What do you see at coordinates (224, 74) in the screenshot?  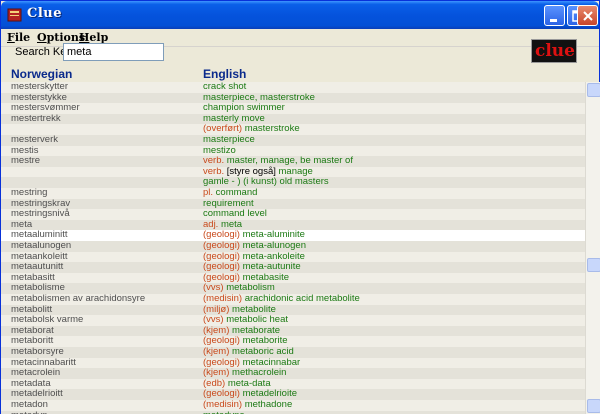 I see `column-header-english: English` at bounding box center [224, 74].